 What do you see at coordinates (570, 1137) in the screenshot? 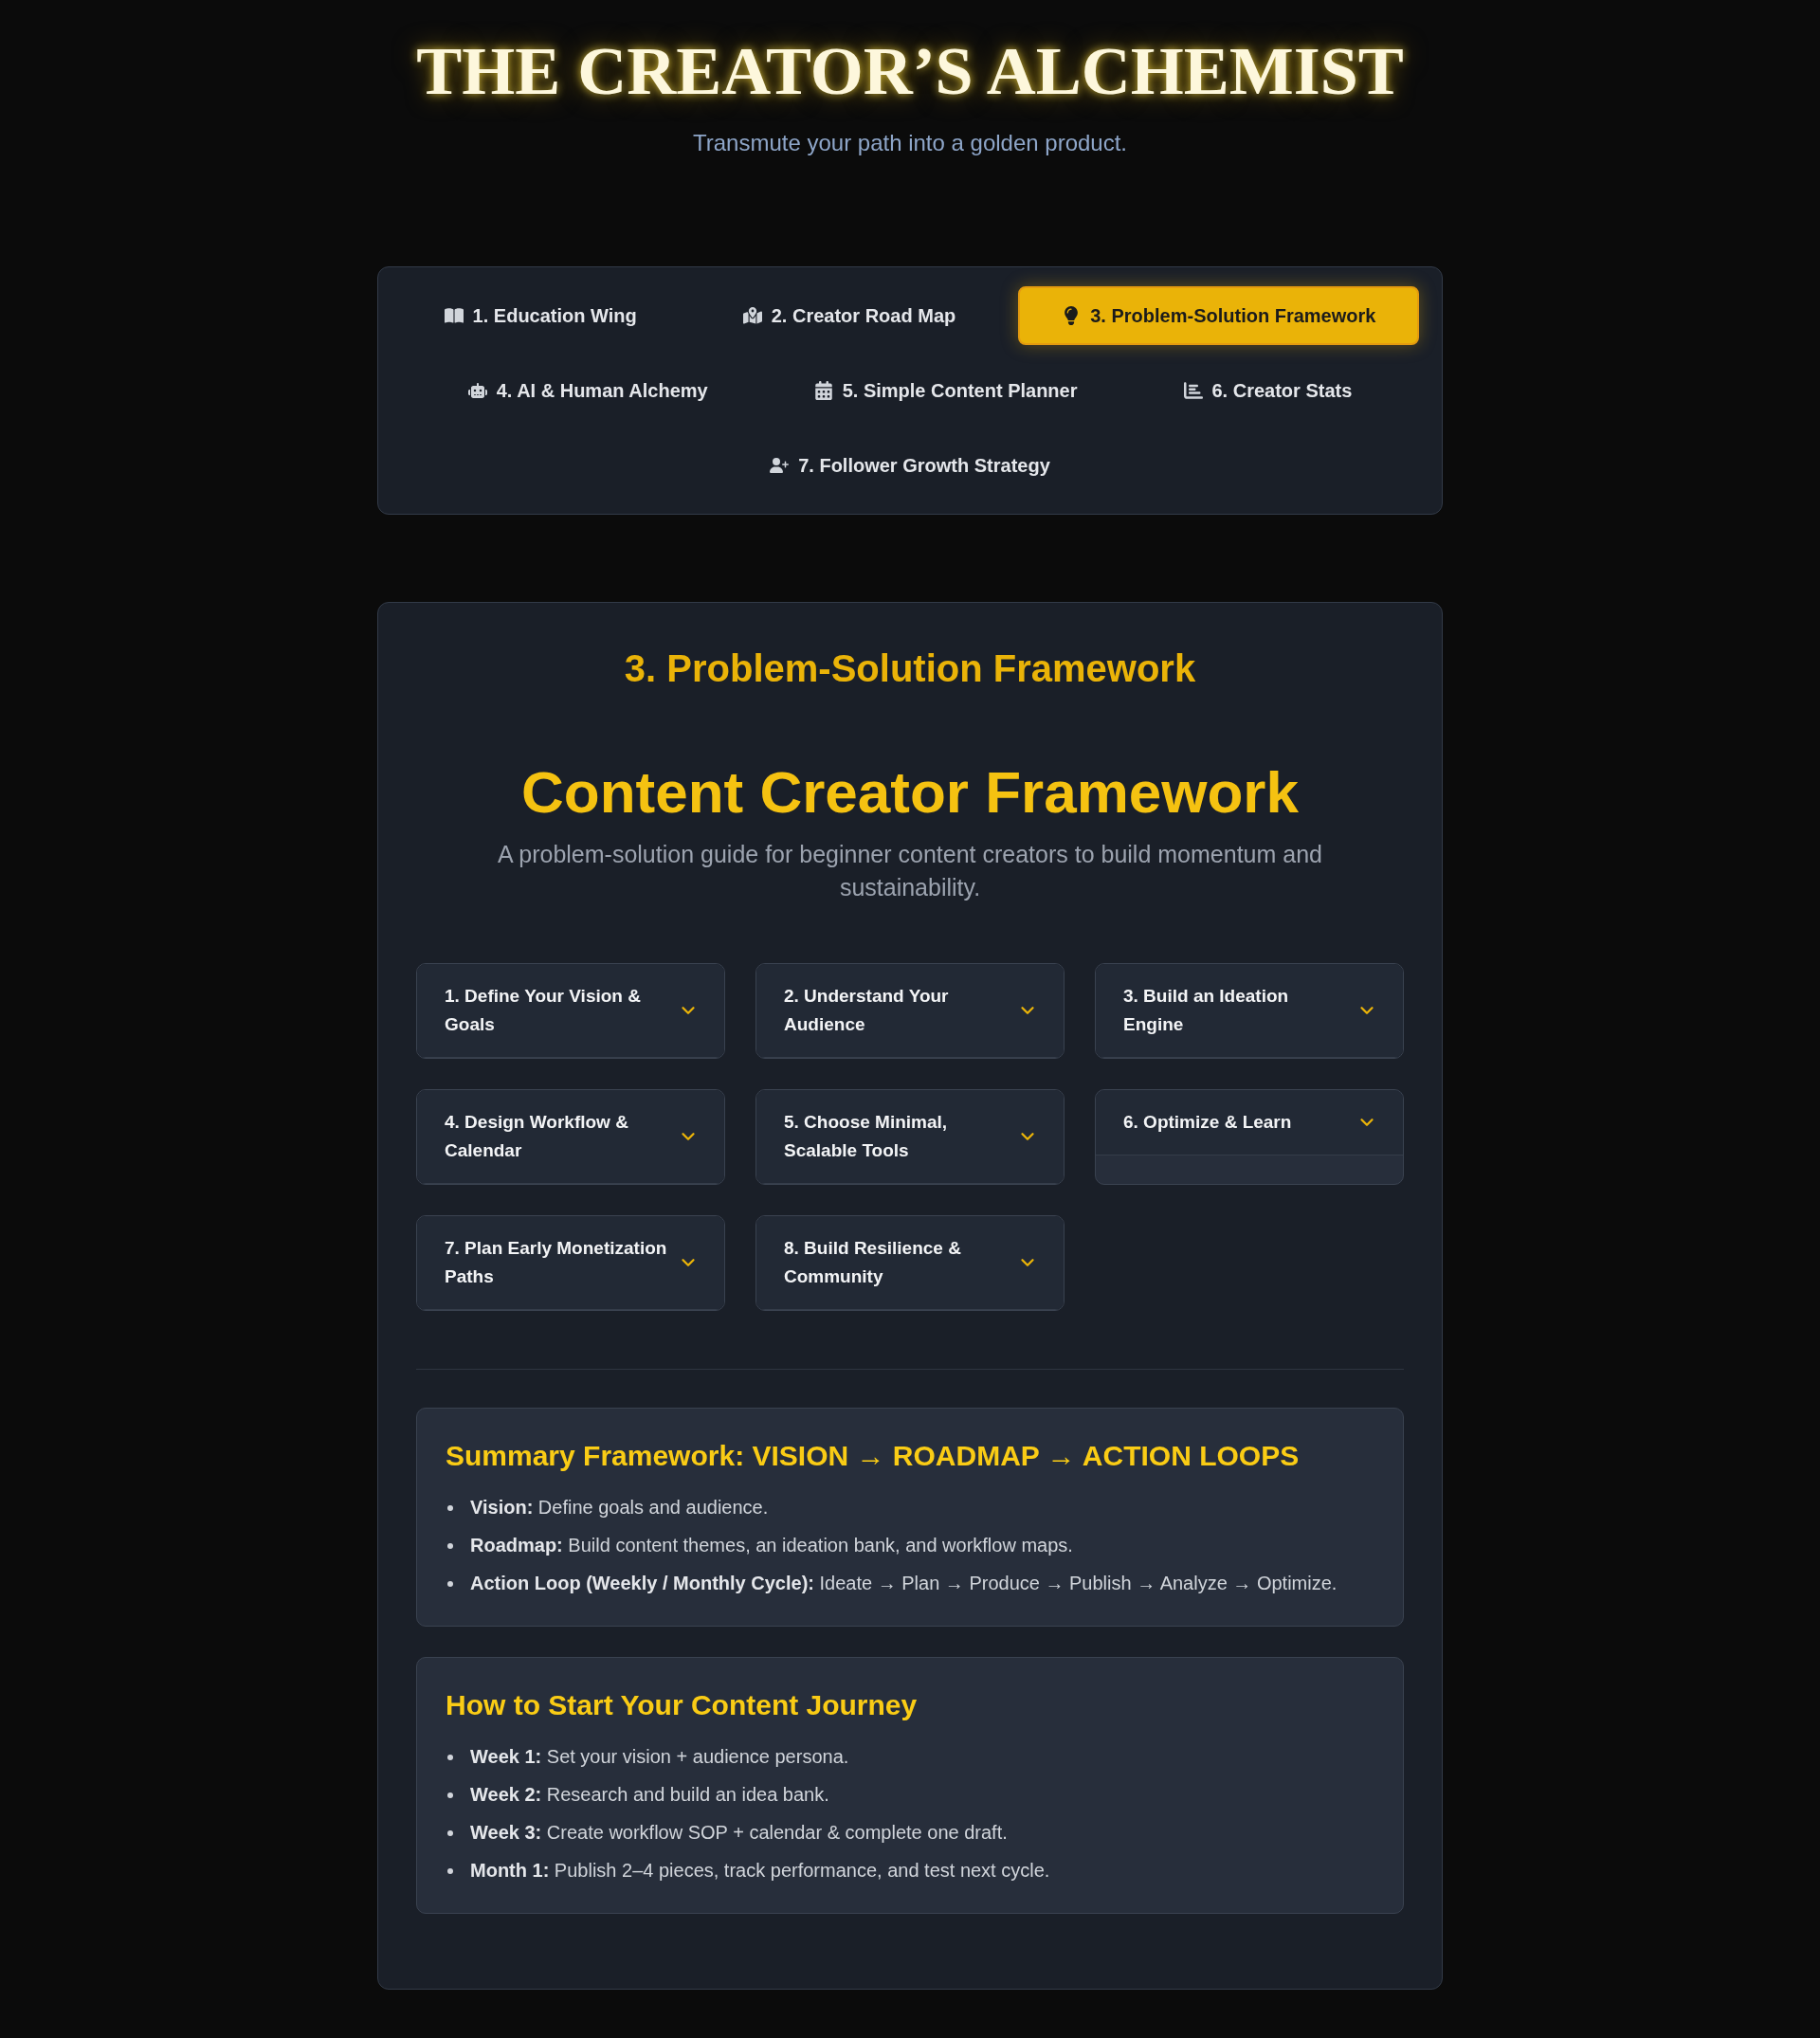
I see `step-accordion: 4. Design Workflow & Calendar` at bounding box center [570, 1137].